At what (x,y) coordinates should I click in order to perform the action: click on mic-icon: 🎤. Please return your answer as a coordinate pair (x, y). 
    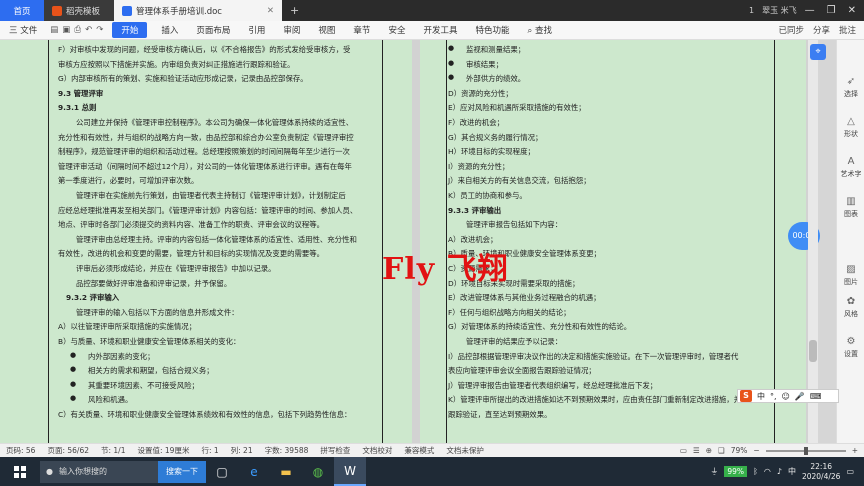
    Looking at the image, I should click on (800, 396).